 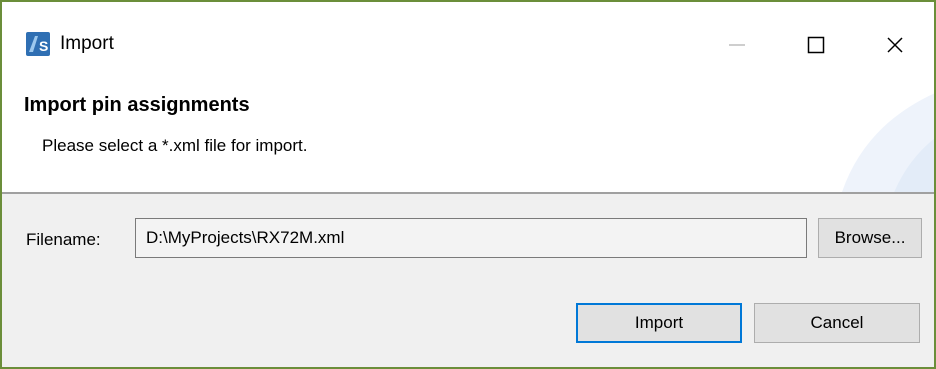 I want to click on svg-text: S, so click(x=43, y=46).